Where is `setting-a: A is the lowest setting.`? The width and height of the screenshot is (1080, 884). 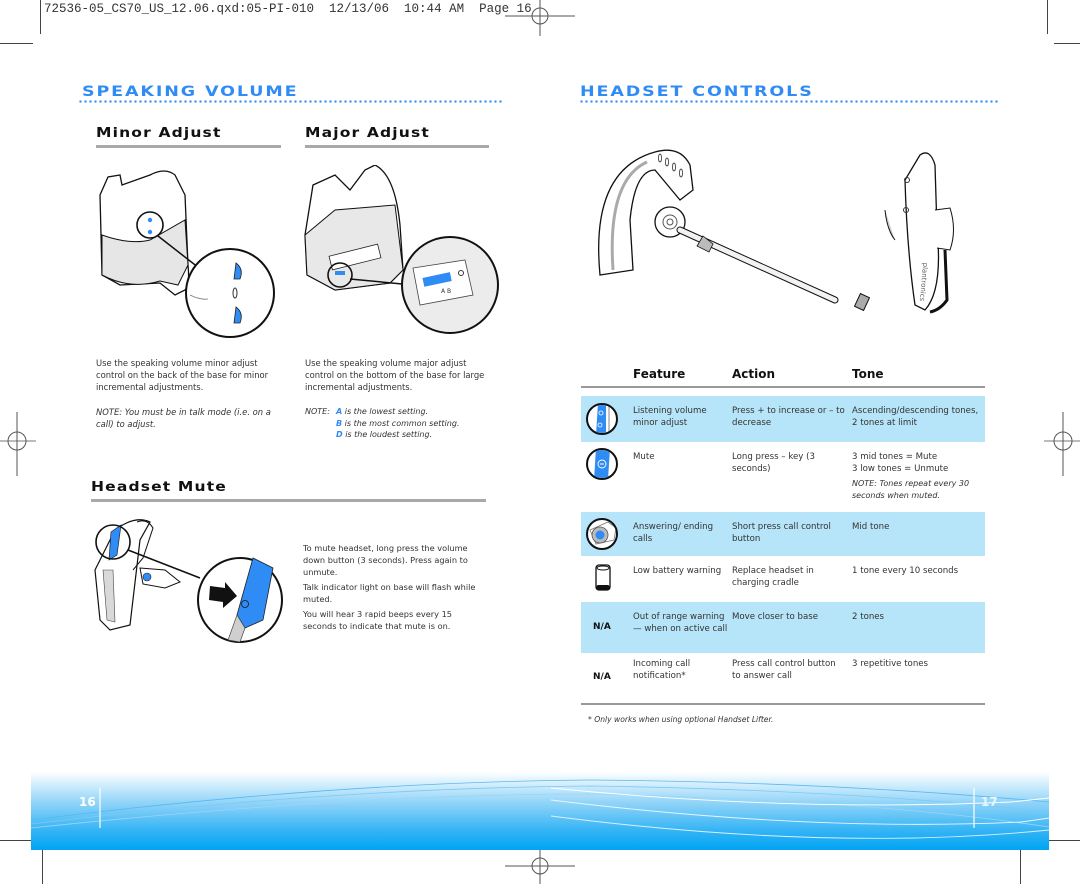 setting-a: A is the lowest setting. is located at coordinates (382, 411).